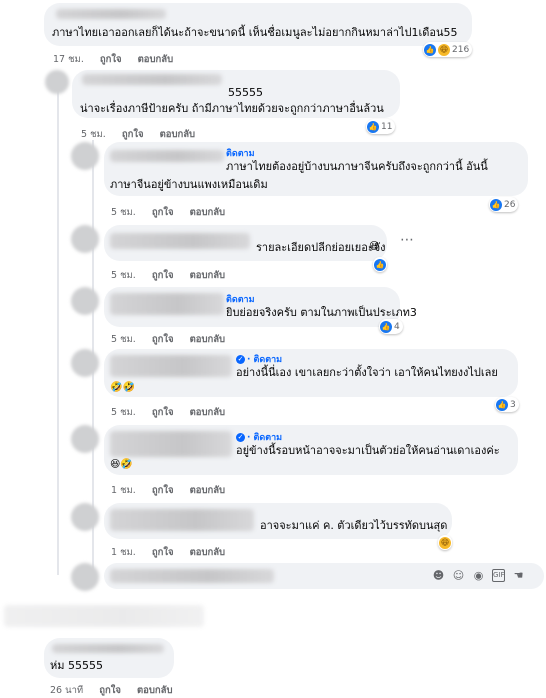 The image size is (546, 698). I want to click on reaction-count: 👍 11, so click(381, 126).